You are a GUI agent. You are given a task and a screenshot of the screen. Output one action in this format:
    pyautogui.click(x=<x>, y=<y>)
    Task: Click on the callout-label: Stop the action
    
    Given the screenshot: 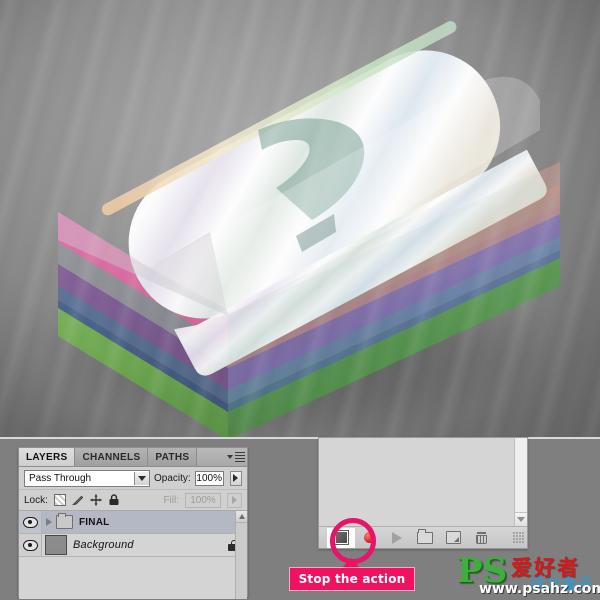 What is the action you would take?
    pyautogui.click(x=352, y=579)
    